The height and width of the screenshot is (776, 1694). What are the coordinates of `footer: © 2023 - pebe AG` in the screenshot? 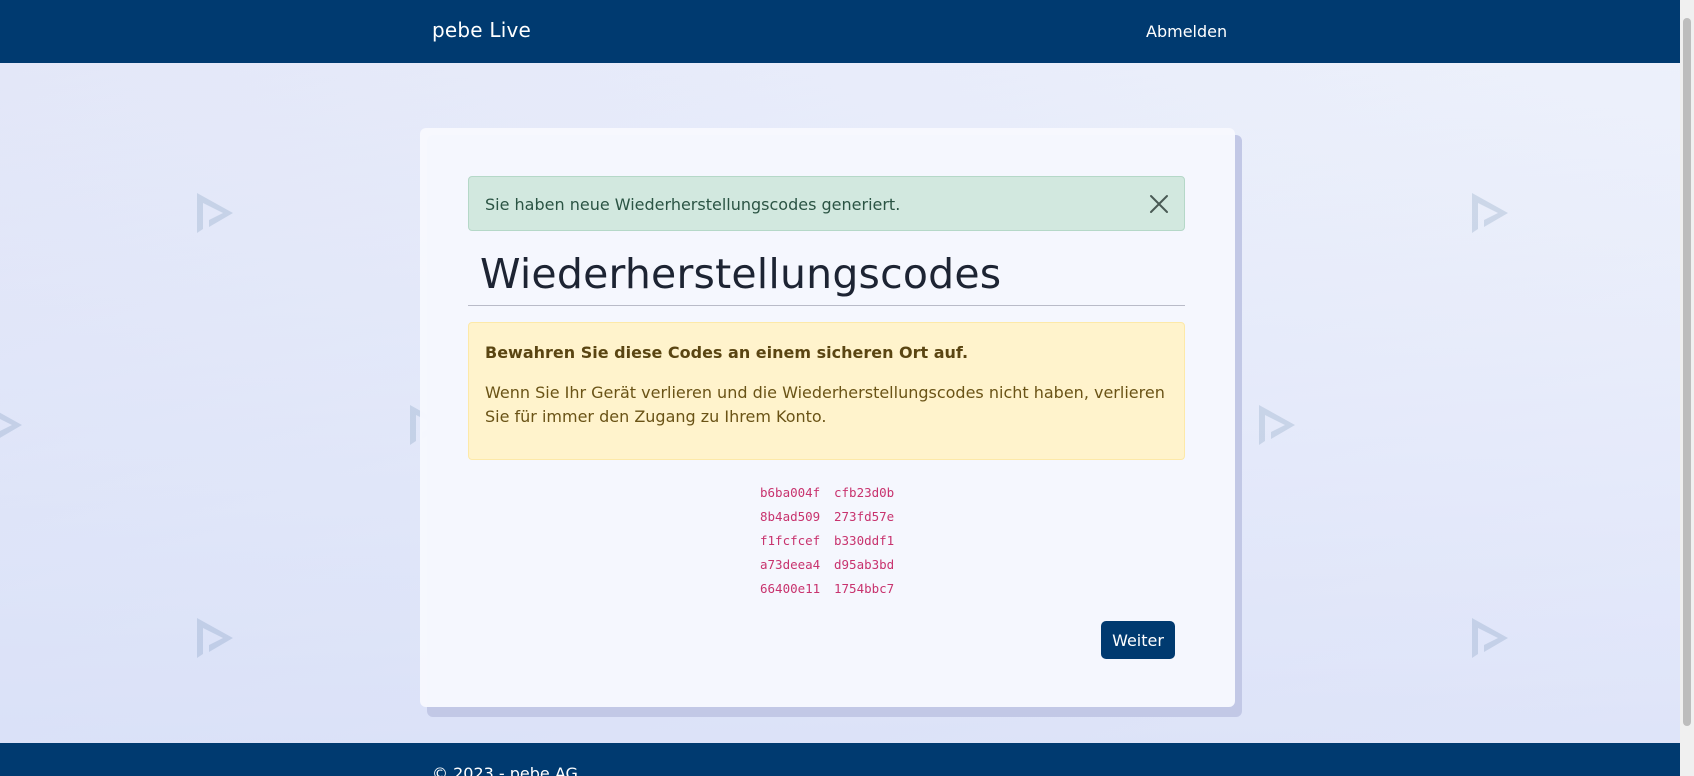 It's located at (840, 759).